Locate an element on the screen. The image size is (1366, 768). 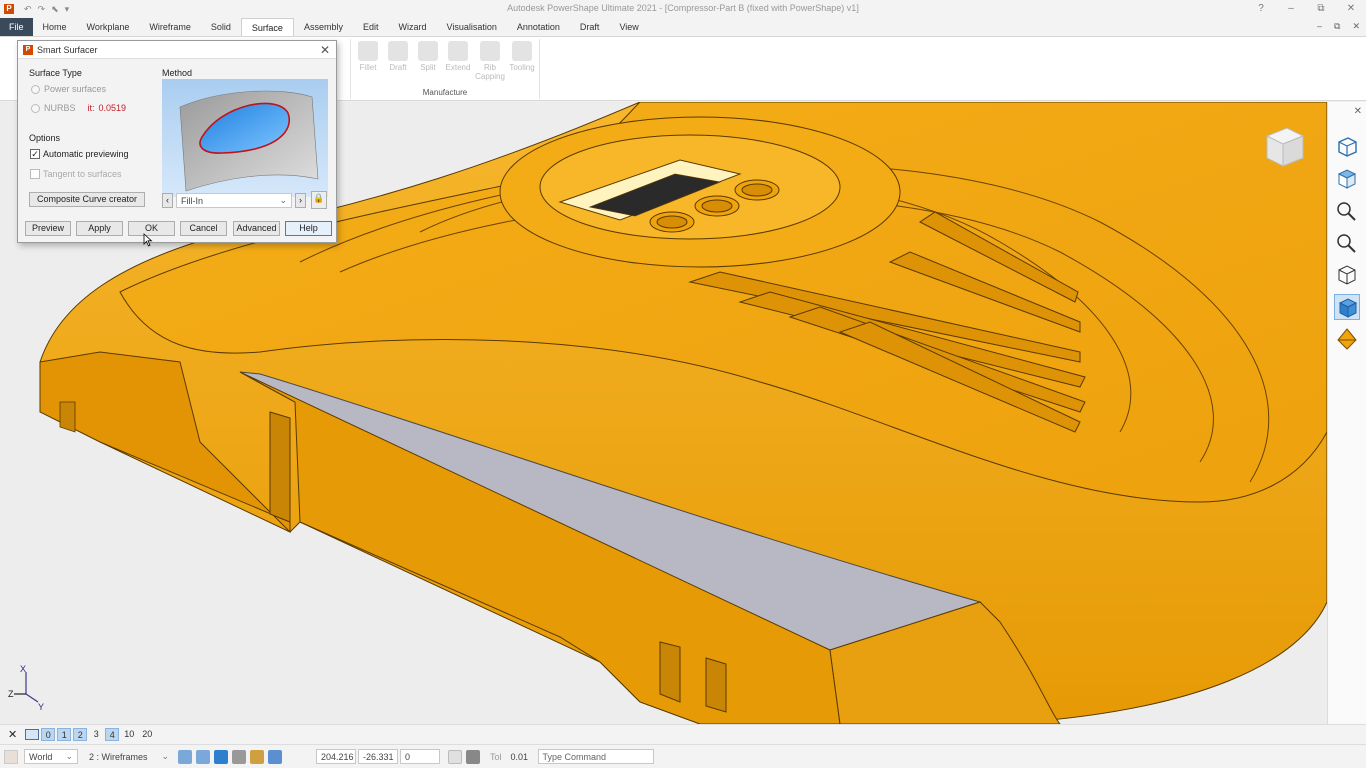
diamond-shape-icon is located at coordinates (1347, 339).